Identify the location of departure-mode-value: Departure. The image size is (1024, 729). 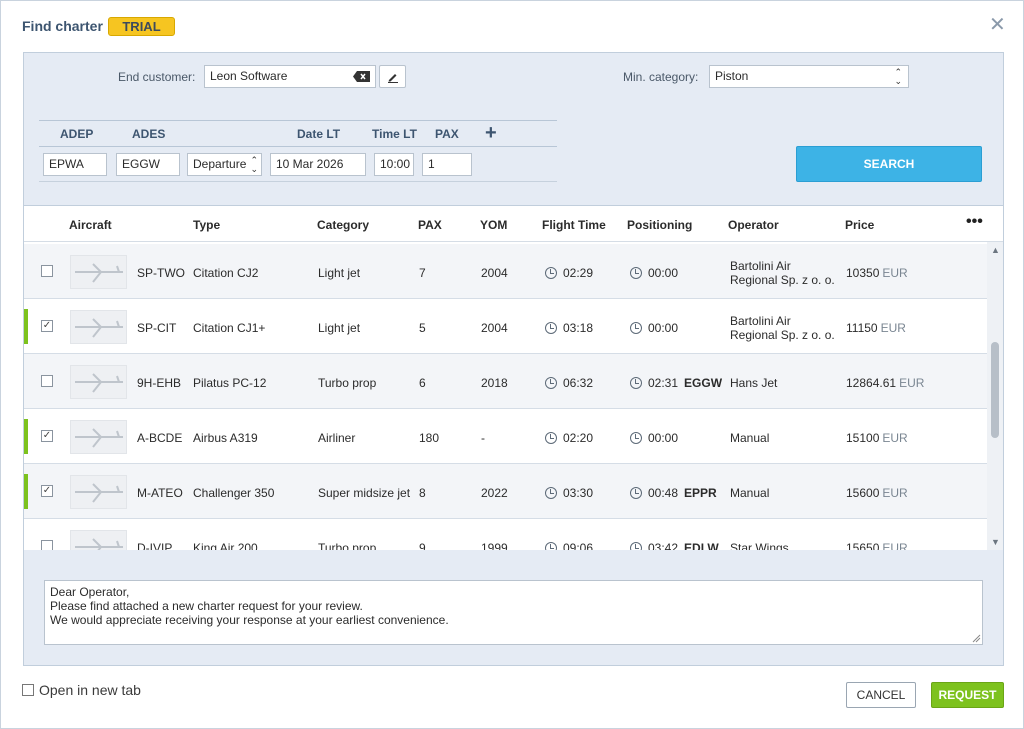
(220, 164).